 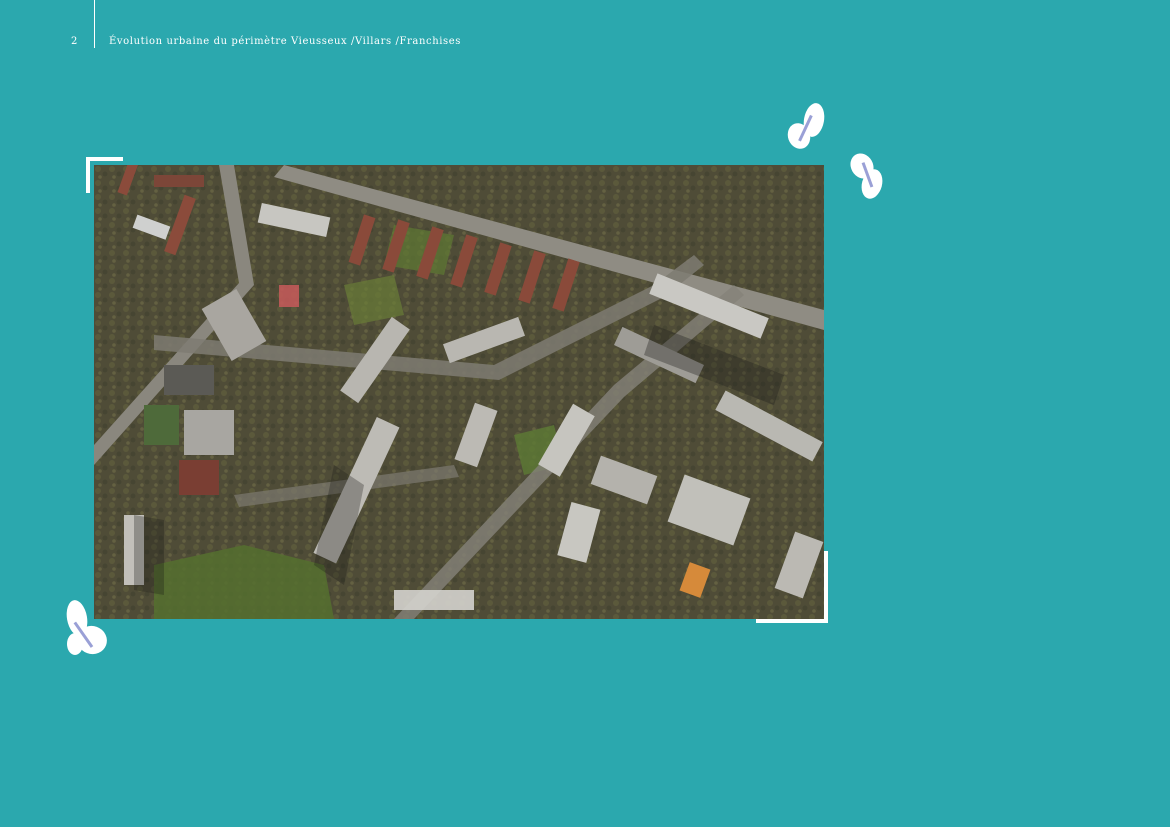 I want to click on frame-corner-top-left-horizontal, so click(x=104, y=159).